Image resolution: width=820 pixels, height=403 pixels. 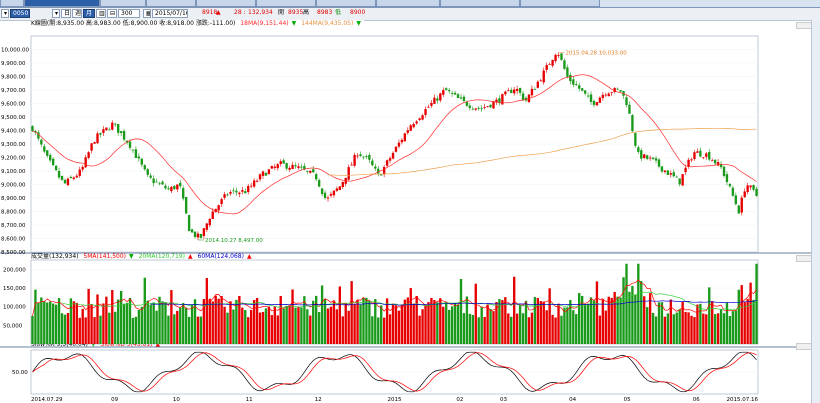 I want to click on calendar-icon: ▦, so click(x=147, y=13).